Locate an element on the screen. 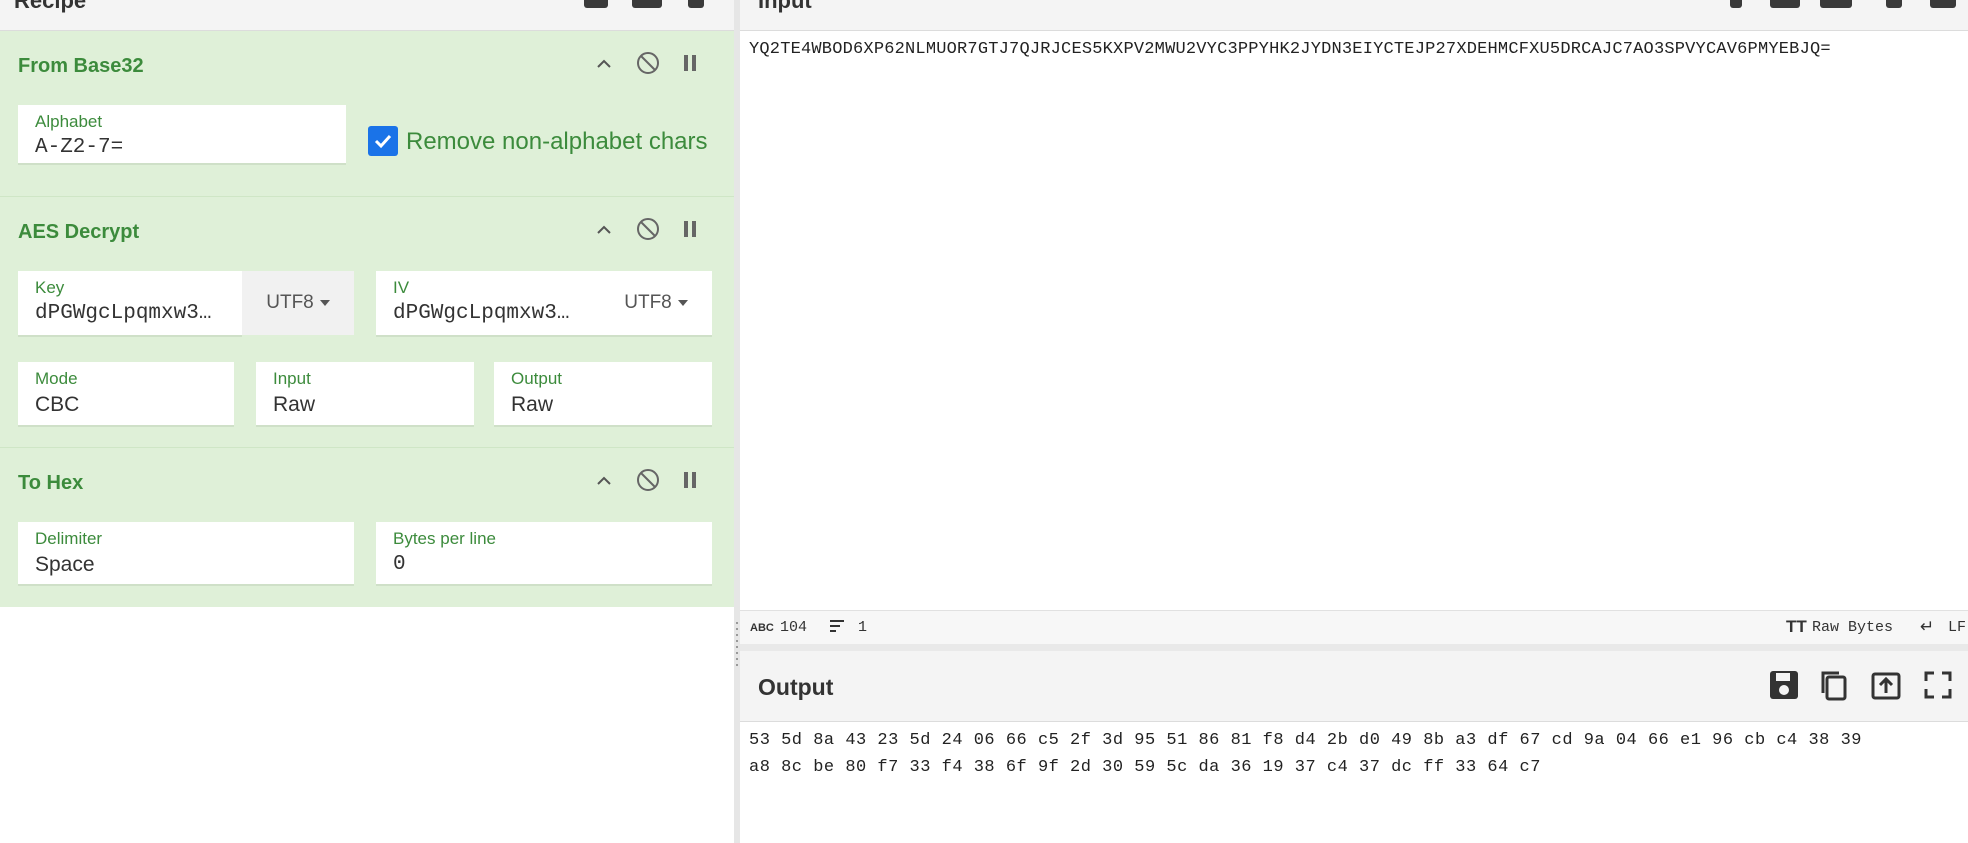 This screenshot has height=843, width=1968. open-folder-icon is located at coordinates (1785, 4).